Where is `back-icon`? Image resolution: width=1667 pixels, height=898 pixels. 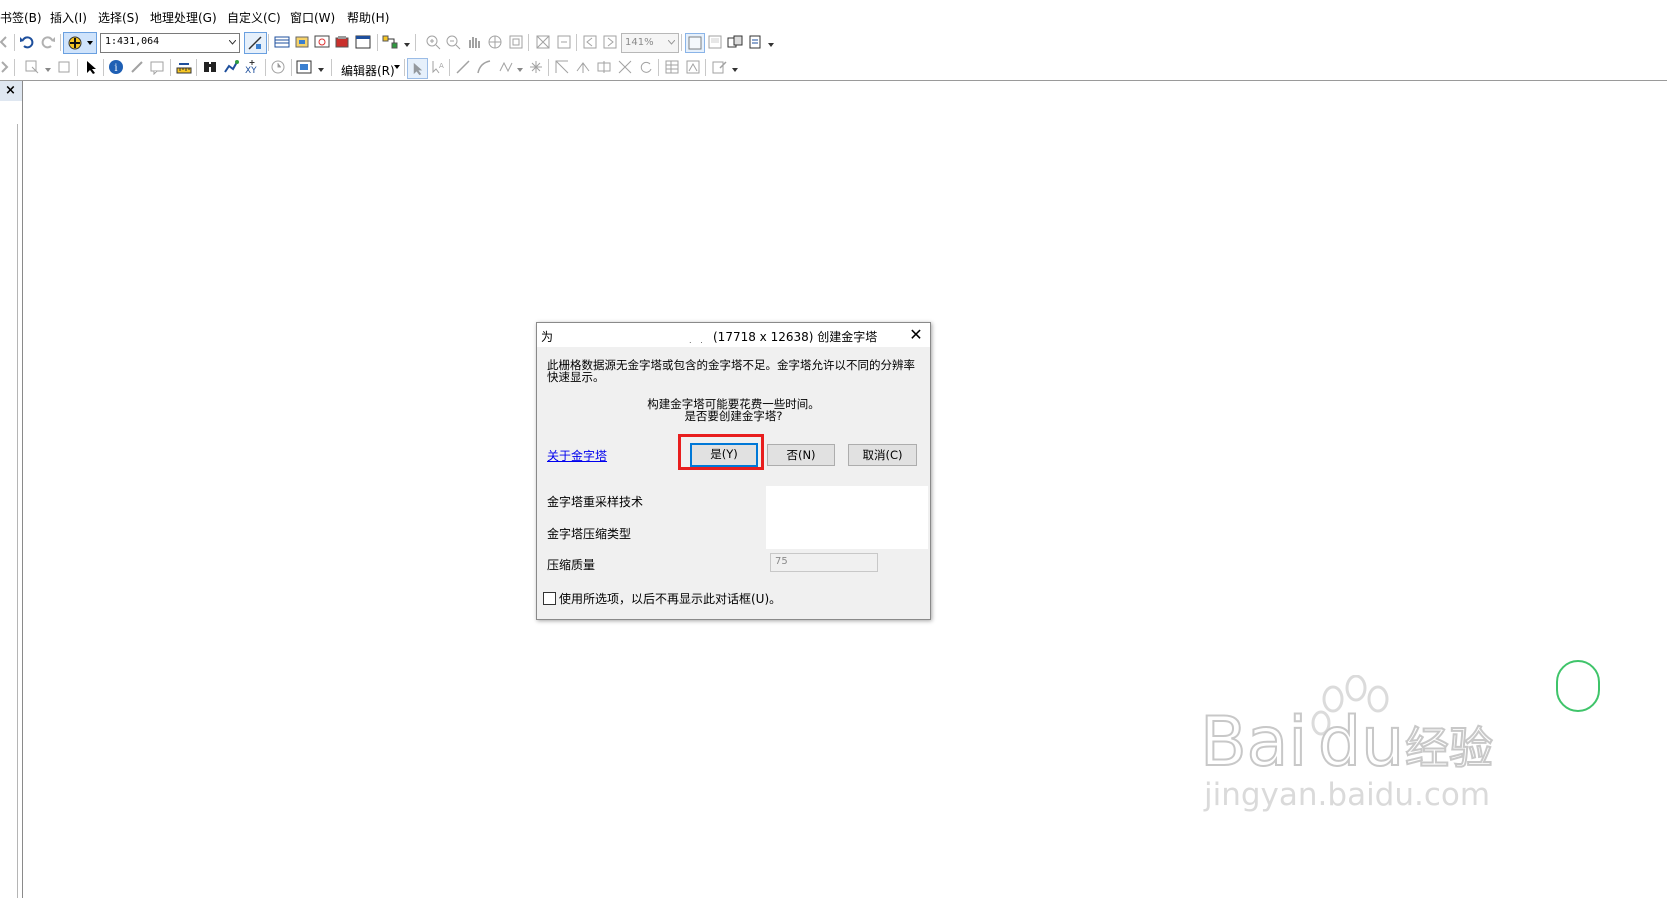 back-icon is located at coordinates (6, 42).